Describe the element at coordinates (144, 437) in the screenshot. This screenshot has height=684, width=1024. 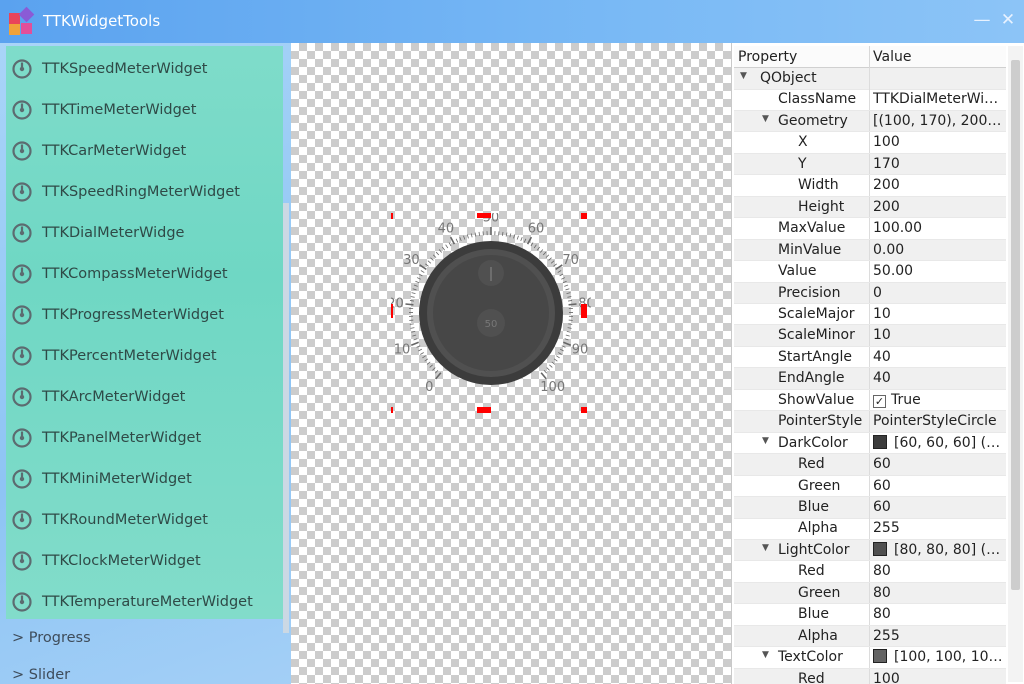
I see `sidebar-item: TTKPanelMeterWidget` at that location.